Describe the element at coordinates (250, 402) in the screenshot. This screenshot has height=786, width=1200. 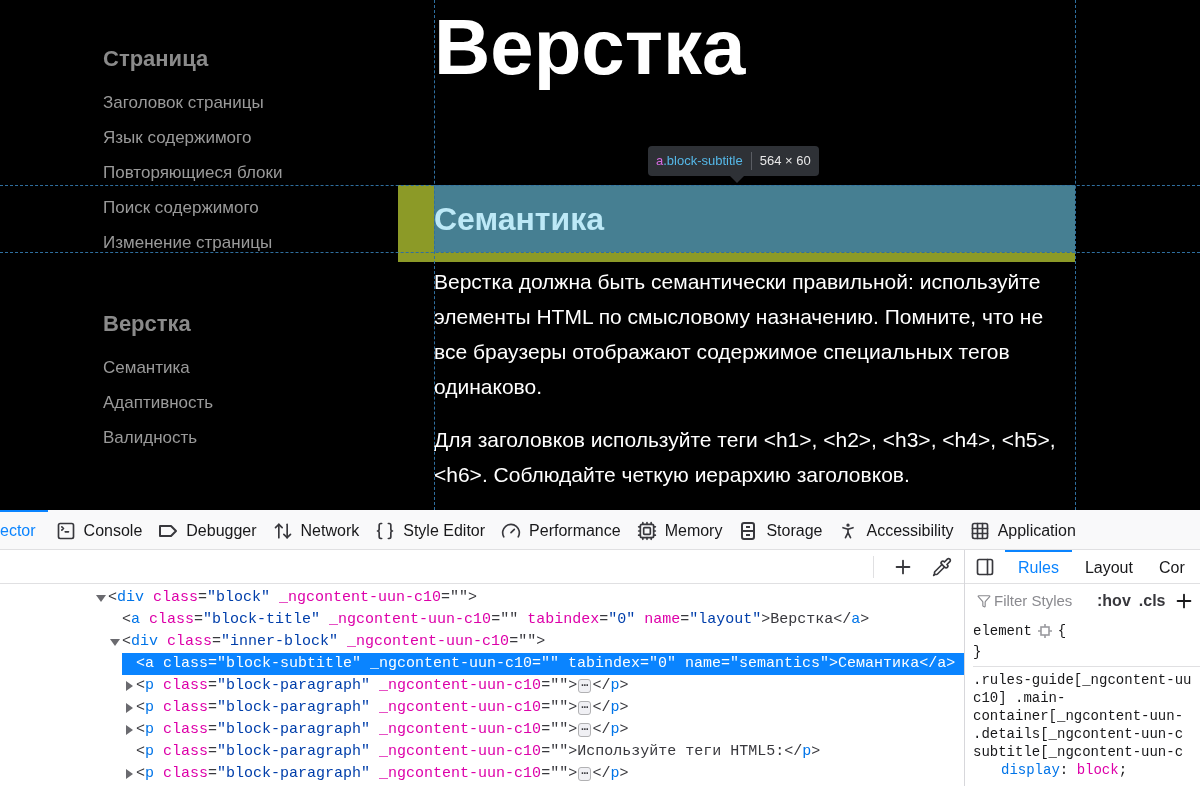
I see `sidebar-link: Адаптивность` at that location.